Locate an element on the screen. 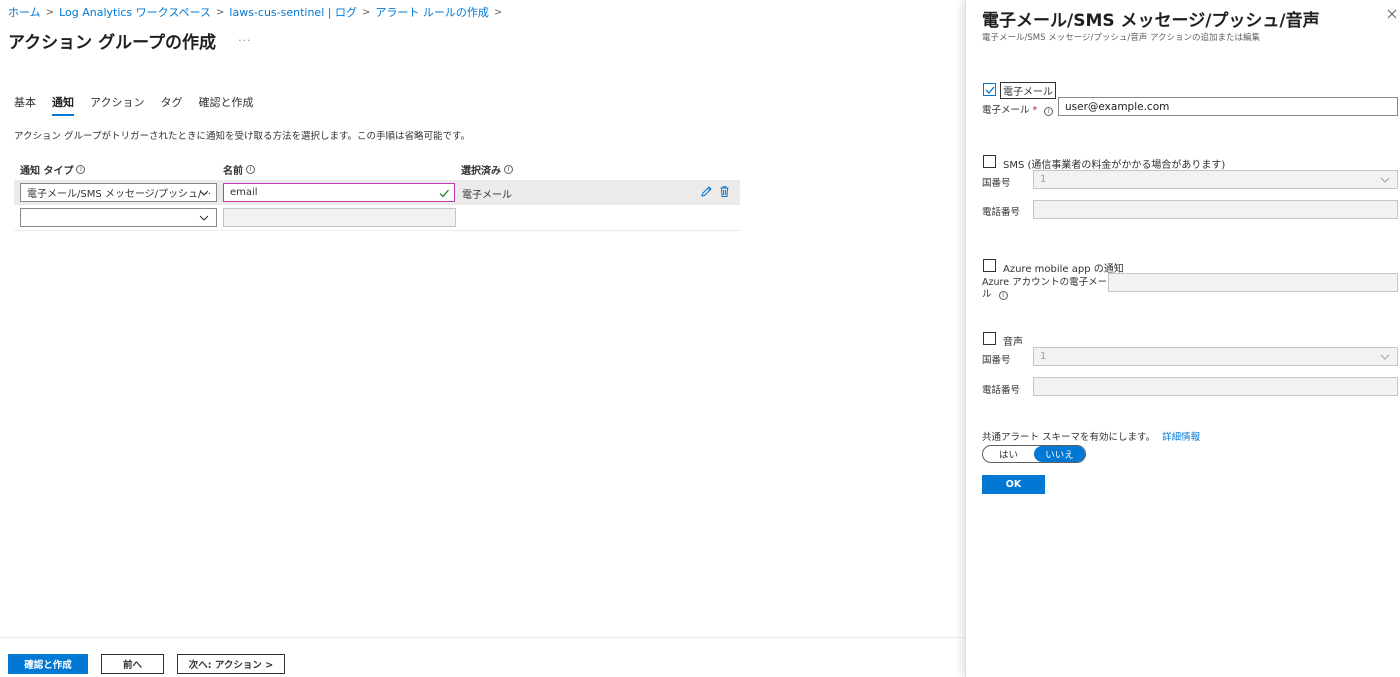 This screenshot has height=677, width=1400. header-selected-label: 選択済み is located at coordinates (481, 171).